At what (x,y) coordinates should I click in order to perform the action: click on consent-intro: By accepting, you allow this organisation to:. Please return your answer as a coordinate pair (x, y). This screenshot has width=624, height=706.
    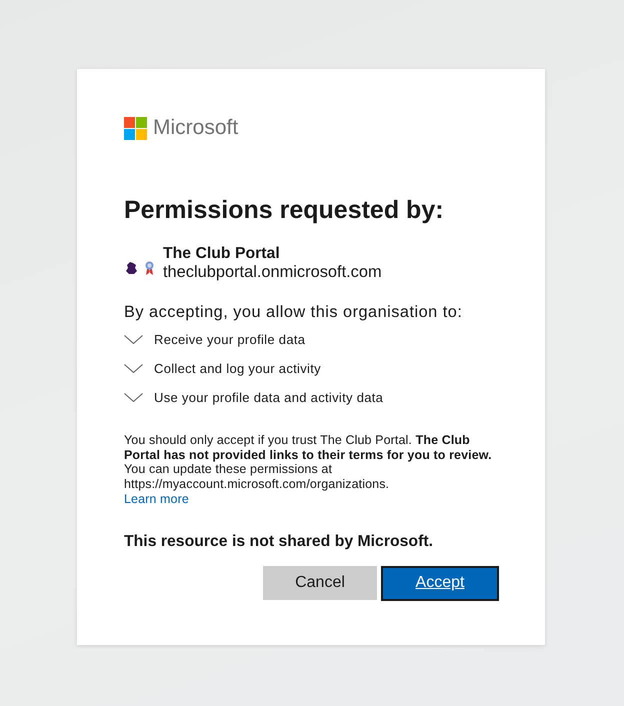
    Looking at the image, I should click on (294, 312).